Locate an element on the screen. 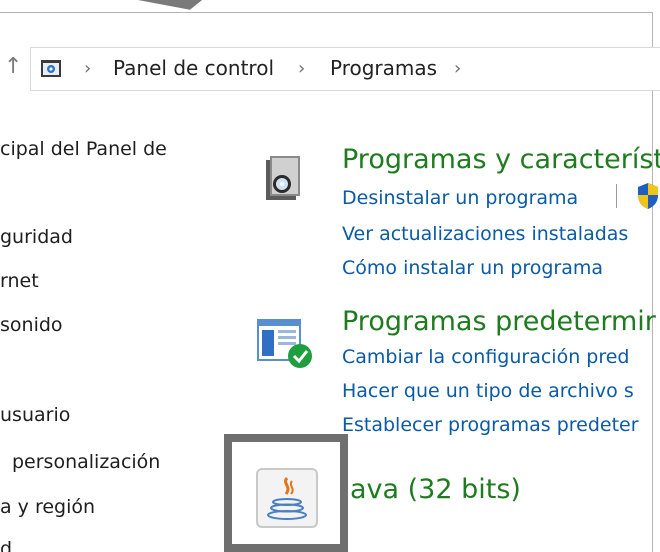 This screenshot has height=552, width=660. link-divider is located at coordinates (616, 196).